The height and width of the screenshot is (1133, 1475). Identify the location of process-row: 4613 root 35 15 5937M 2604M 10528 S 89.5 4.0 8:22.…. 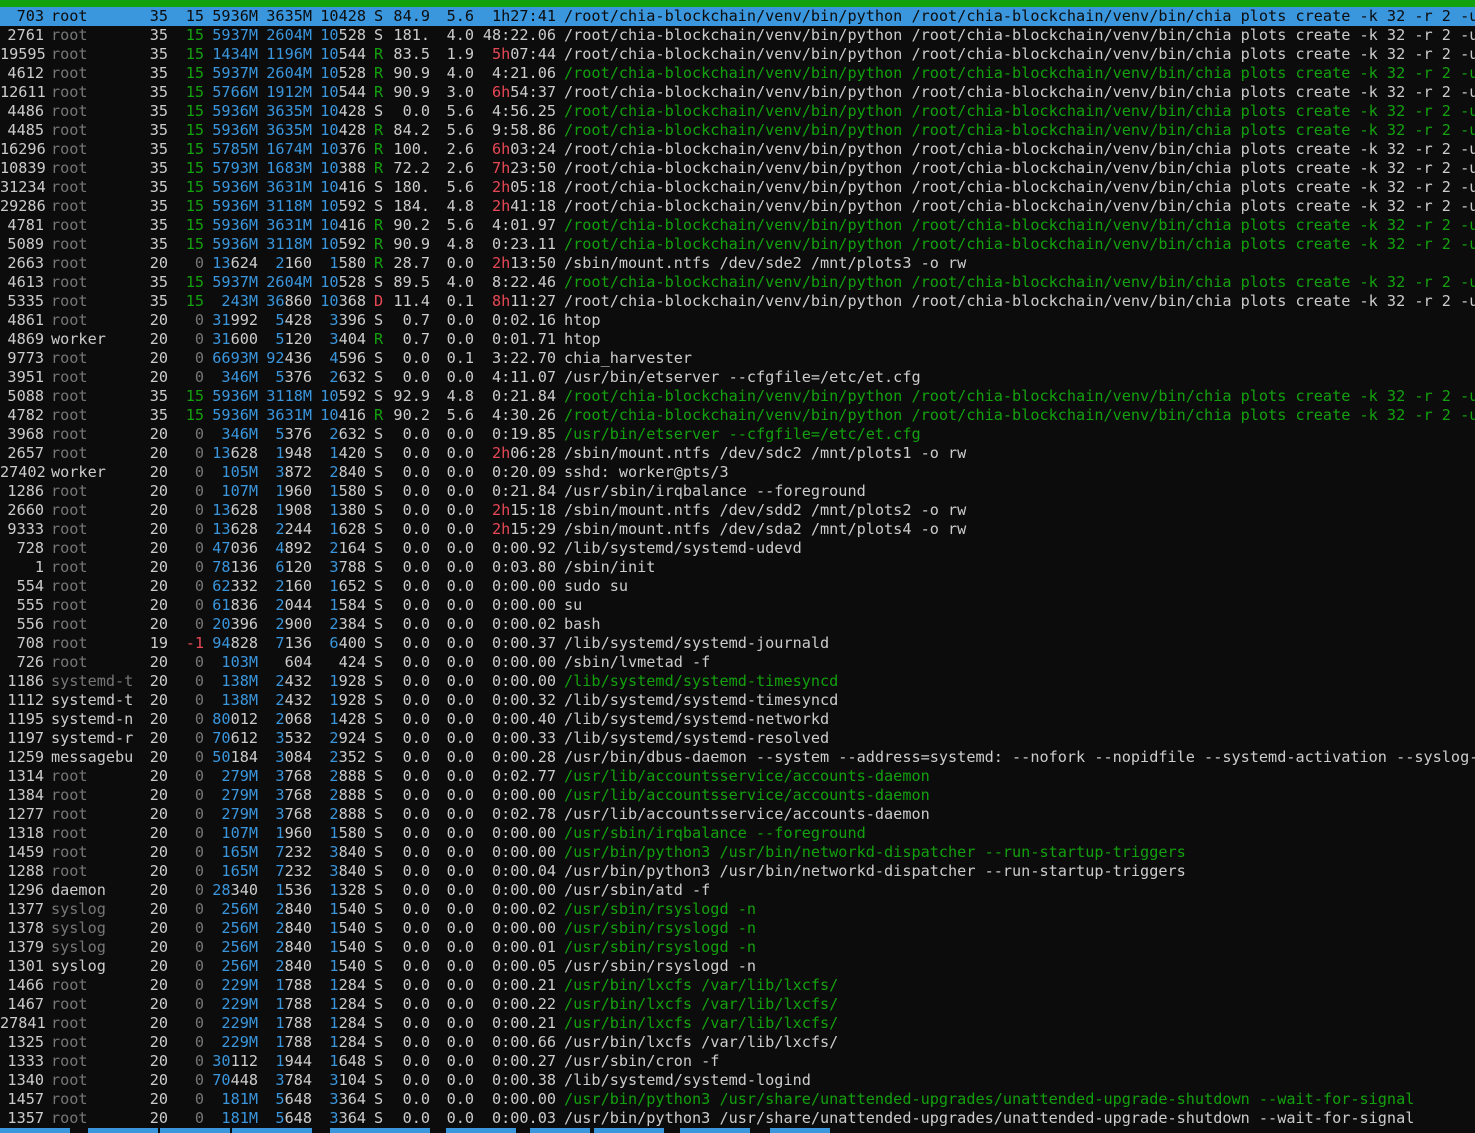
(737, 282).